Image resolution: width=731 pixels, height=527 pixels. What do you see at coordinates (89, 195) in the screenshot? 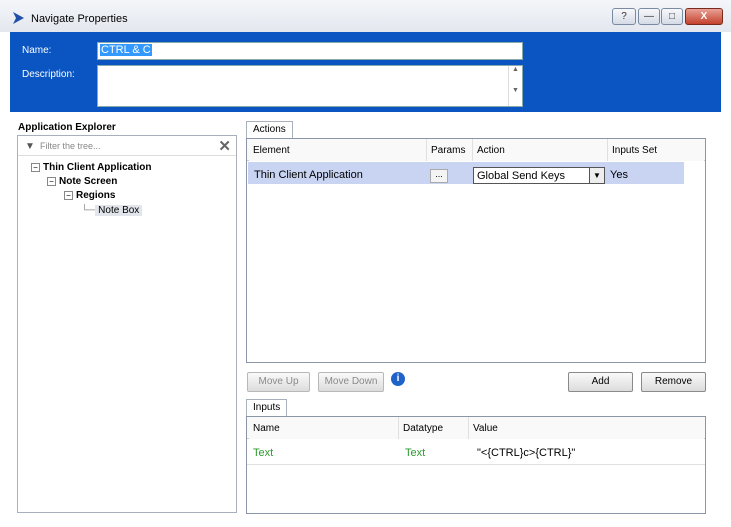
I see `tree-node-regions: − Regions` at bounding box center [89, 195].